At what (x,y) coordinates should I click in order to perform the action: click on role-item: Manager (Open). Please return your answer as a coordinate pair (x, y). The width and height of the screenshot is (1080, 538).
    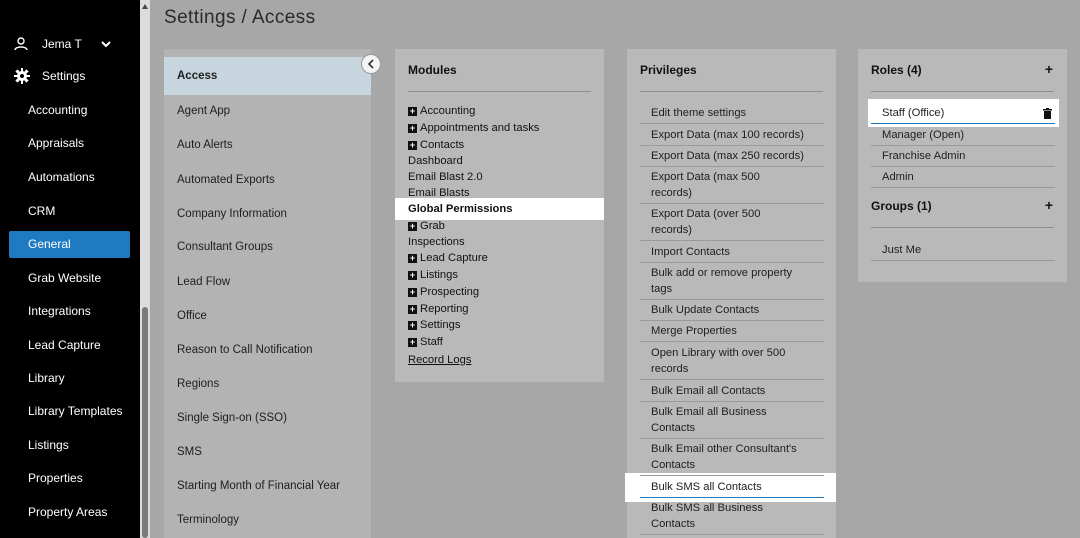
    Looking at the image, I should click on (963, 136).